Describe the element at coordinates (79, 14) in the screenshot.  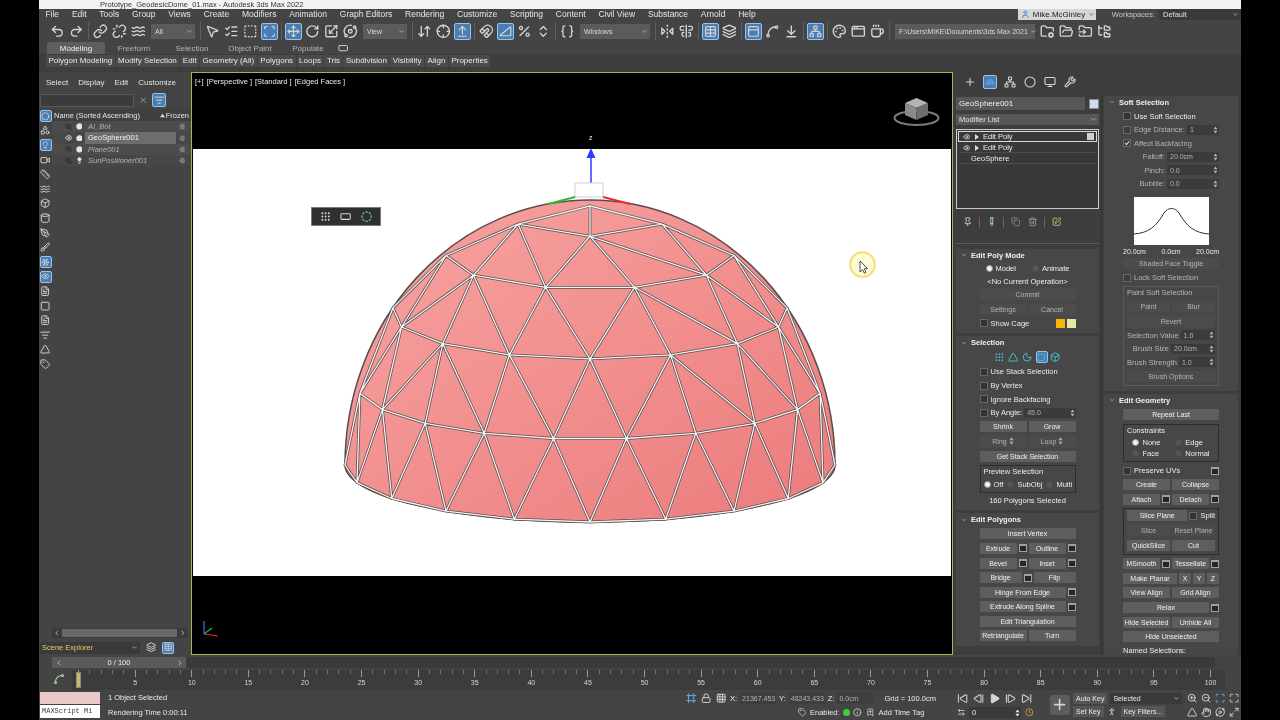
I see `menu-item: Edit` at that location.